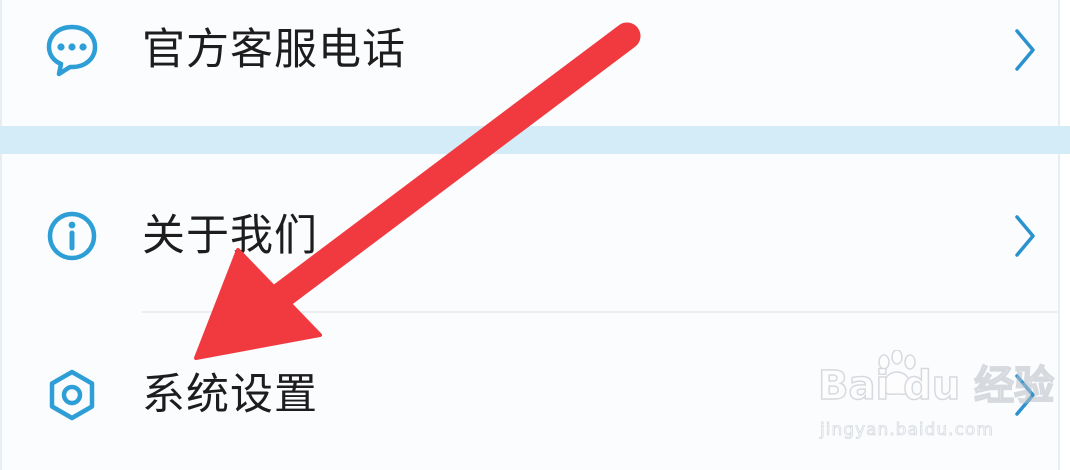 The width and height of the screenshot is (1070, 470). I want to click on chat-bubble-icon, so click(72, 50).